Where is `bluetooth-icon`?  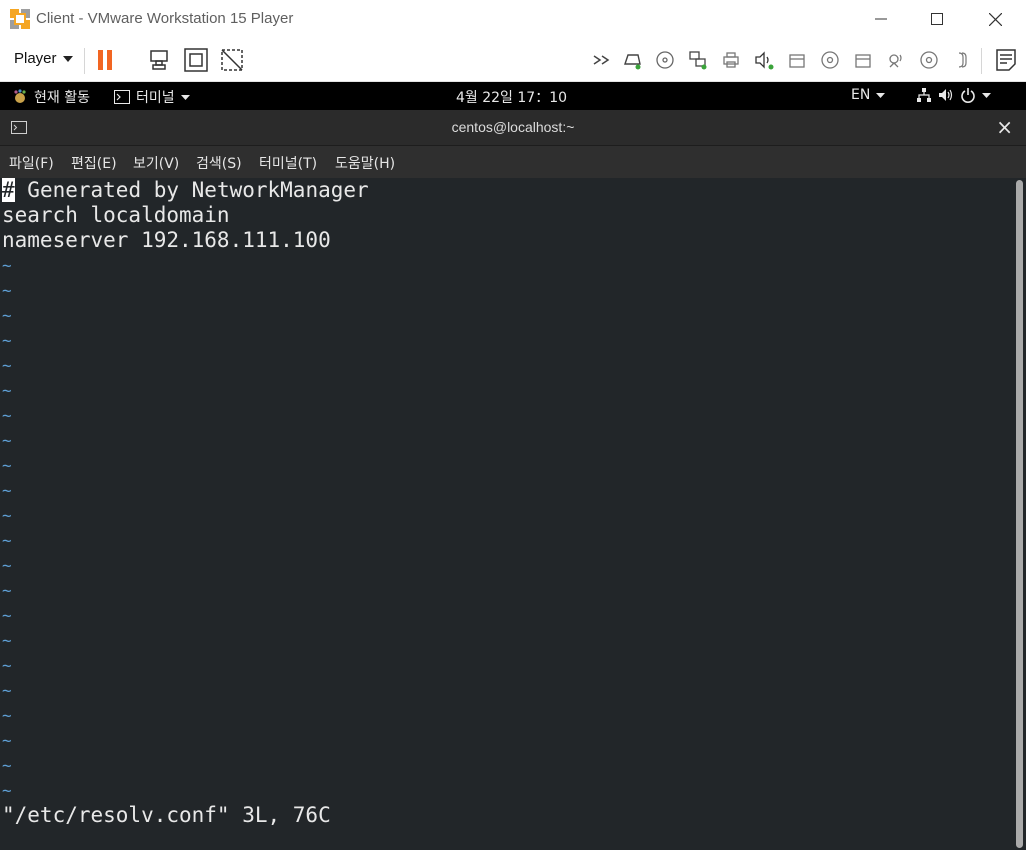 bluetooth-icon is located at coordinates (896, 60).